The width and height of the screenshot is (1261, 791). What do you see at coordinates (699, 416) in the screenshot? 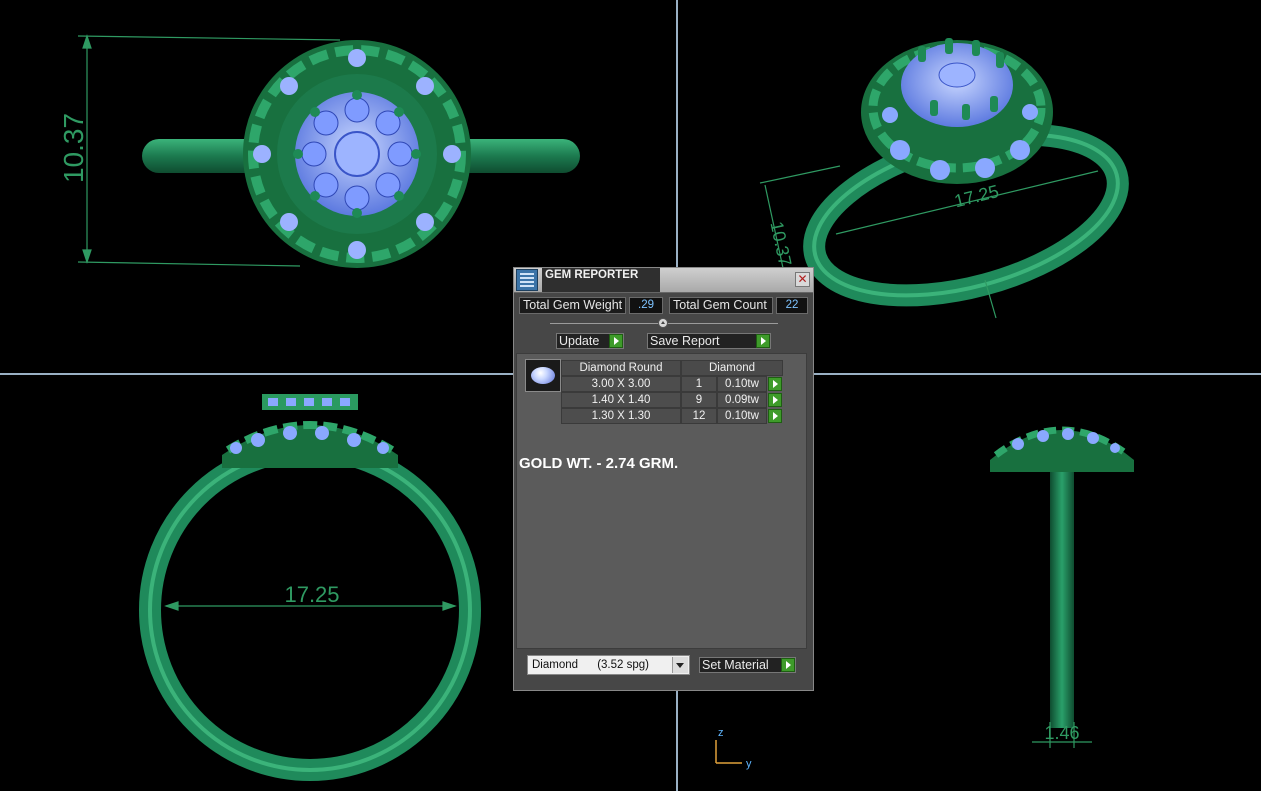
I see `table-row-count: 12` at bounding box center [699, 416].